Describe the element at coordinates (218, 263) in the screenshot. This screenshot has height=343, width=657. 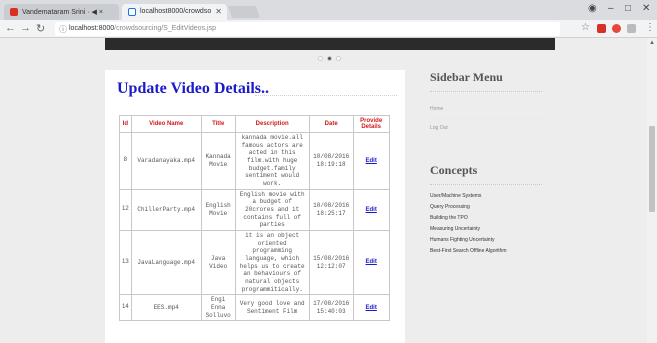
I see `cell-title: Java Video` at that location.